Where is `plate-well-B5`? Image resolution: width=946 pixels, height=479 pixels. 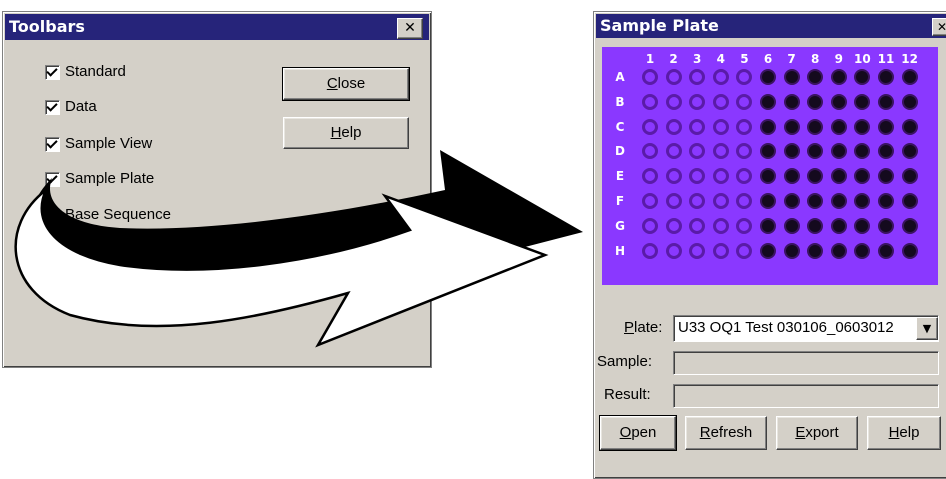
plate-well-B5 is located at coordinates (744, 101).